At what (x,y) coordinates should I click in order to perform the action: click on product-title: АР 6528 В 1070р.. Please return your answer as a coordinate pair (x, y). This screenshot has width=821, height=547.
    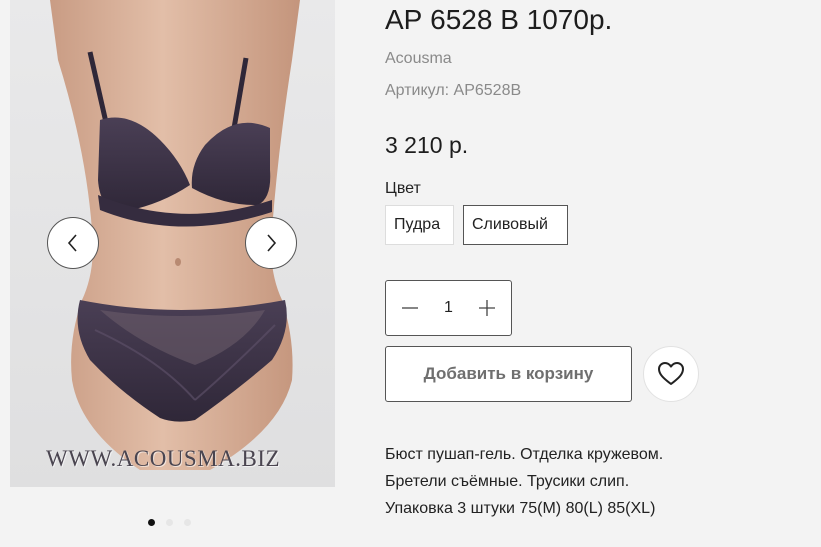
    Looking at the image, I should click on (499, 19).